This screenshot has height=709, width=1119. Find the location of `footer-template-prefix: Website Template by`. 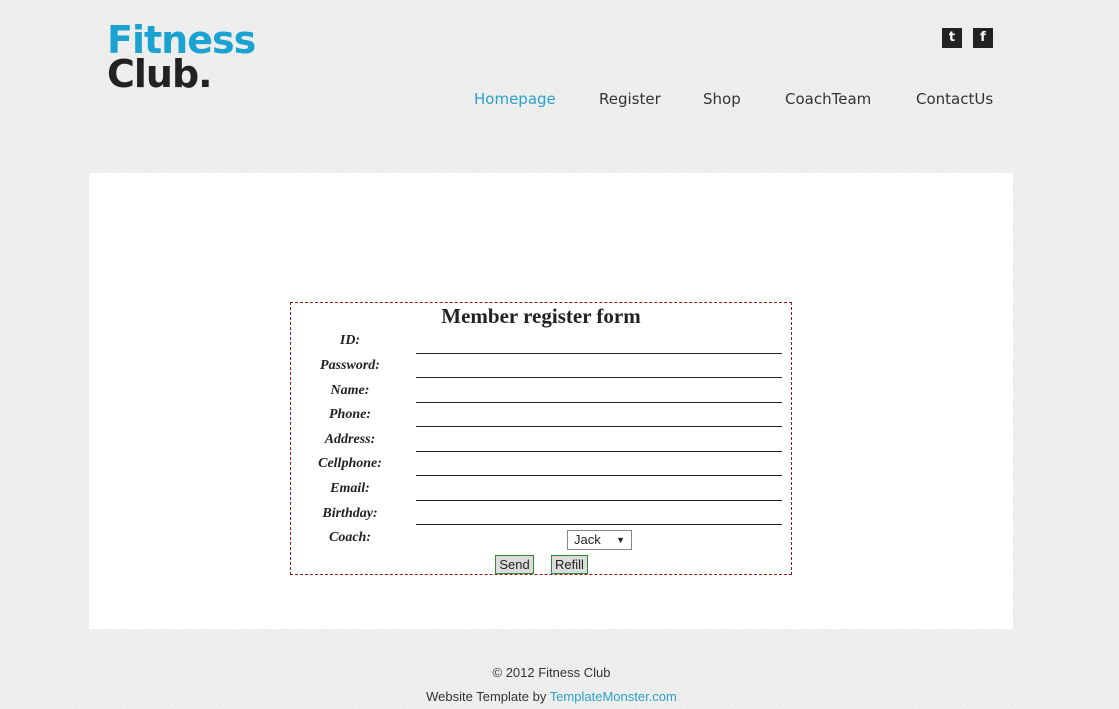

footer-template-prefix: Website Template by is located at coordinates (488, 696).